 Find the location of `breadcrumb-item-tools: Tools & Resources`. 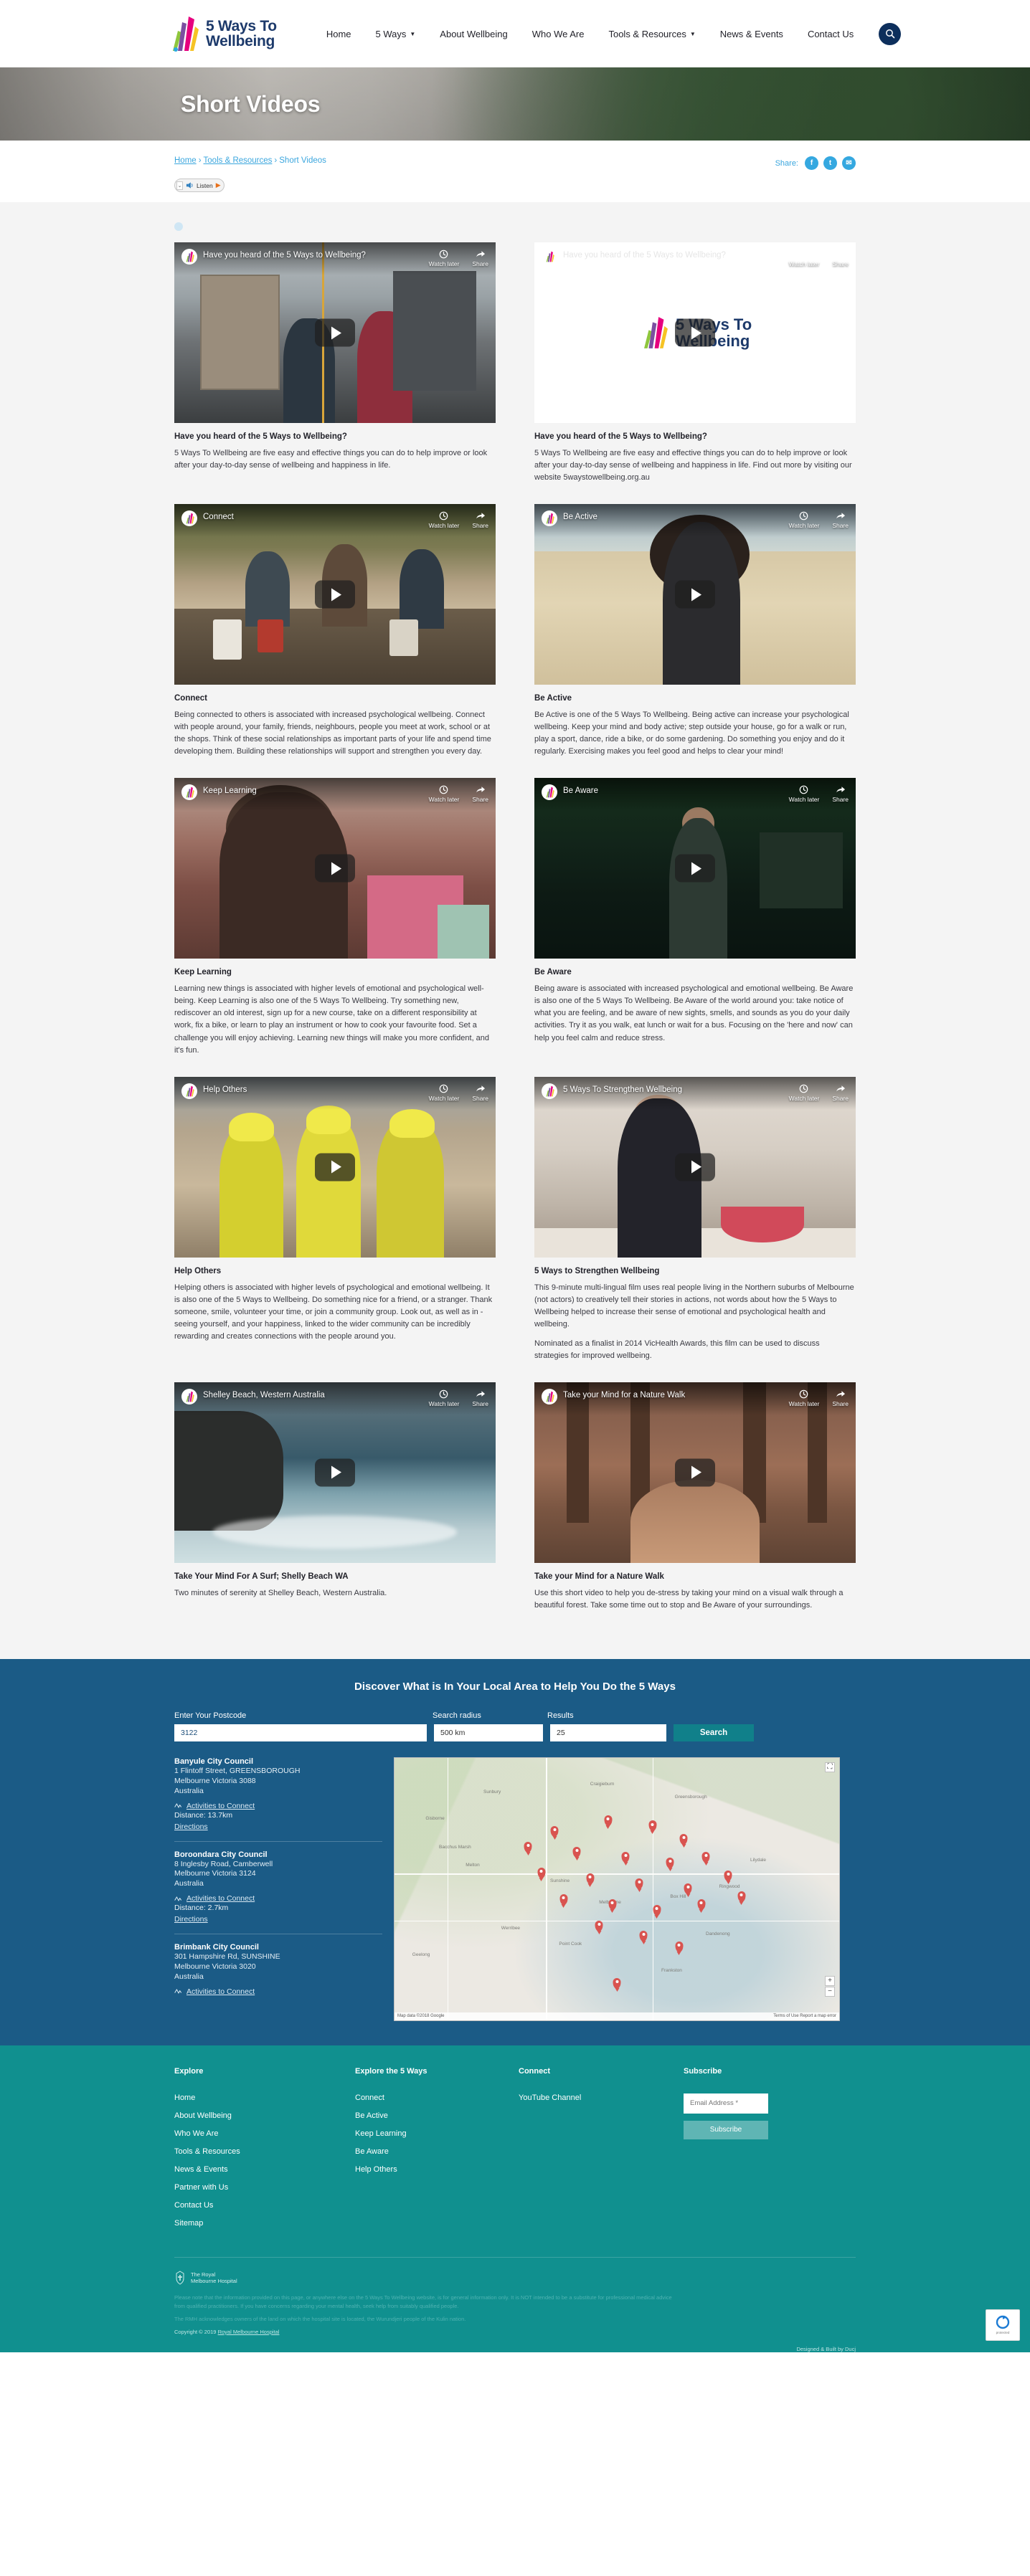

breadcrumb-item-tools: Tools & Resources is located at coordinates (239, 161).